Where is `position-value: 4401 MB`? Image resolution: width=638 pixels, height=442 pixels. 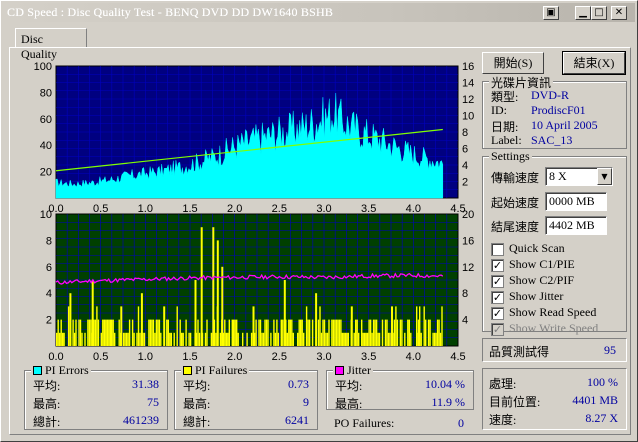 position-value: 4401 MB is located at coordinates (595, 400).